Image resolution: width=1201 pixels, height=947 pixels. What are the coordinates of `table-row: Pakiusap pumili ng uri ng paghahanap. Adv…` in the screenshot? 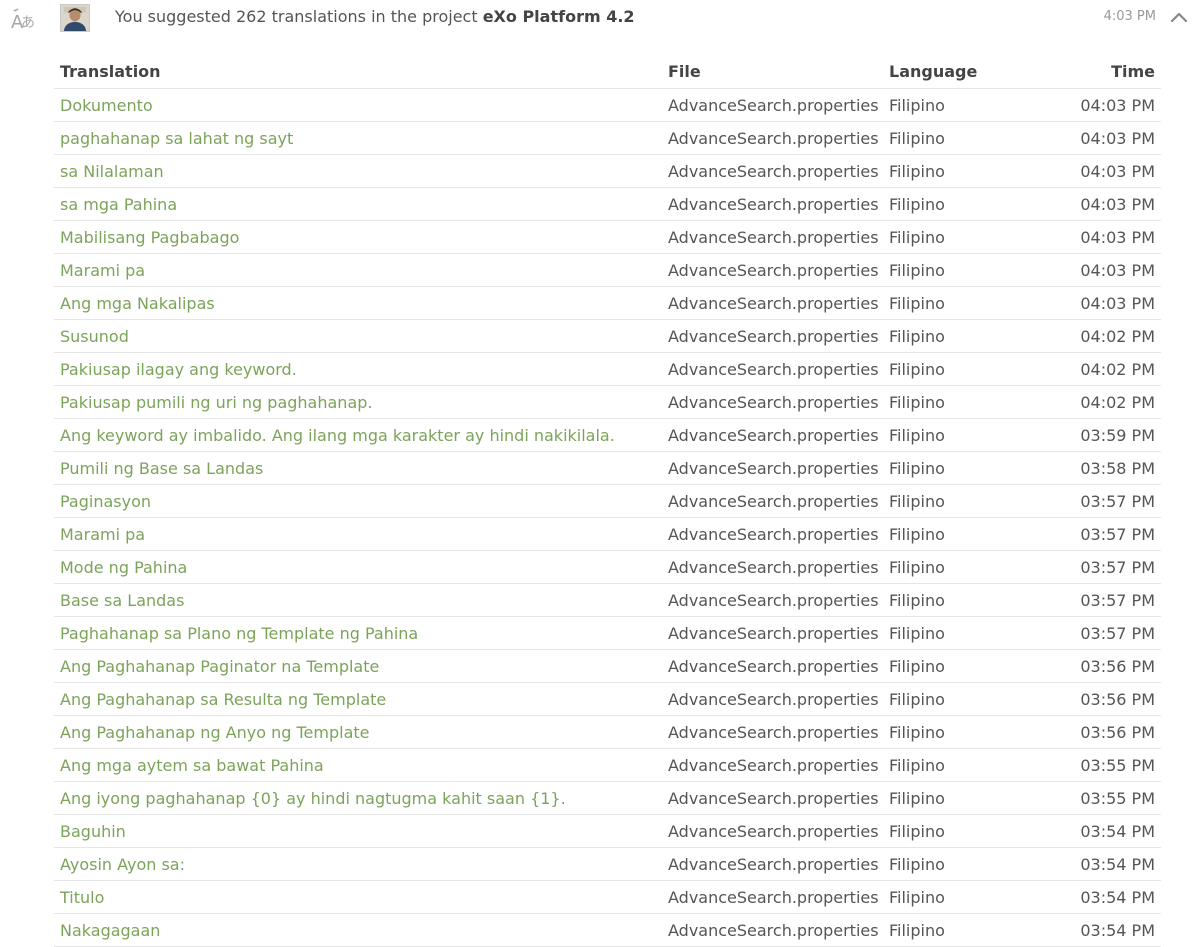 It's located at (607, 402).